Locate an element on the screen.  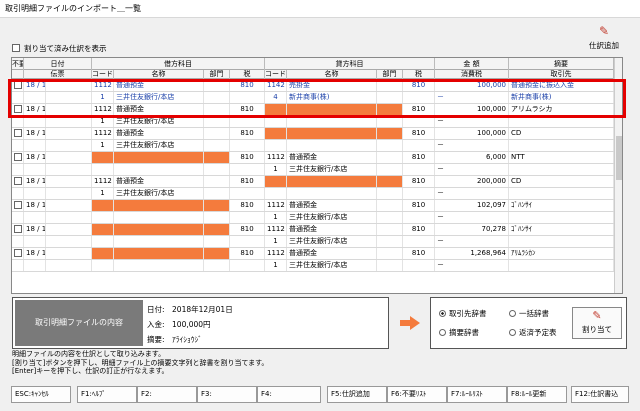
fkey-f12: F12:仕訳書込 is located at coordinates (600, 394).